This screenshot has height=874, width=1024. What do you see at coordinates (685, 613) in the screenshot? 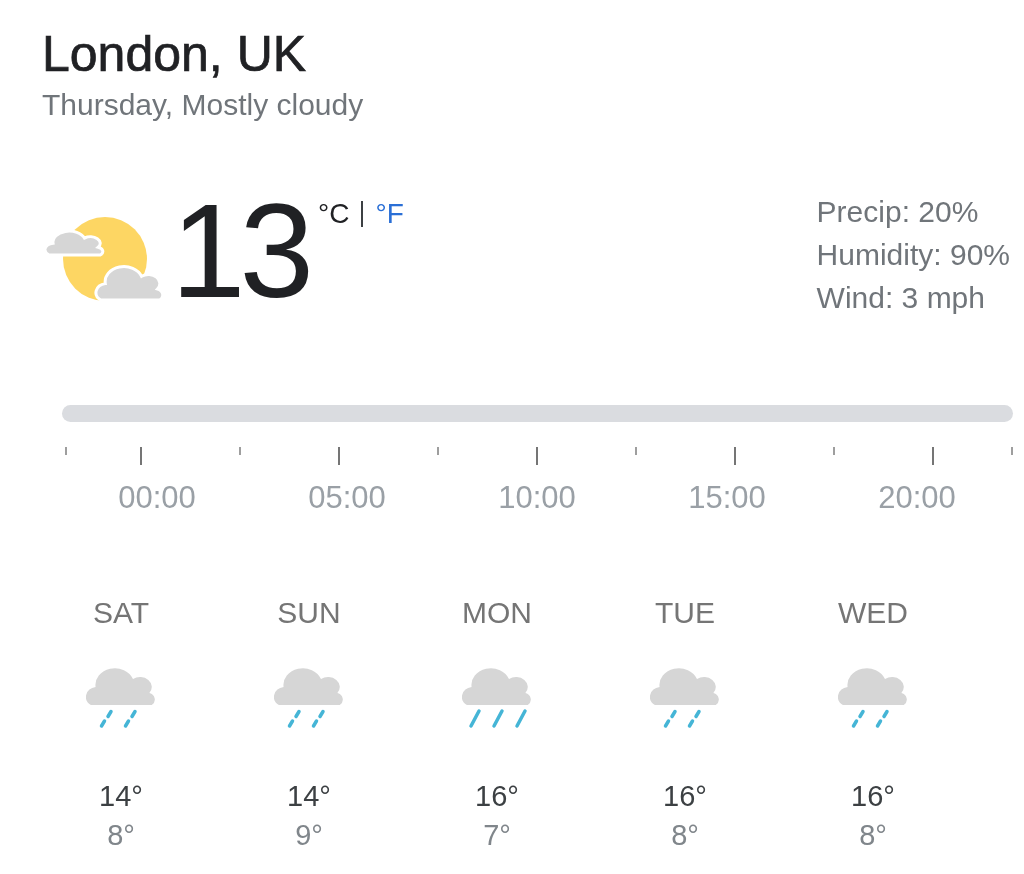
I see `day-label: TUE` at bounding box center [685, 613].